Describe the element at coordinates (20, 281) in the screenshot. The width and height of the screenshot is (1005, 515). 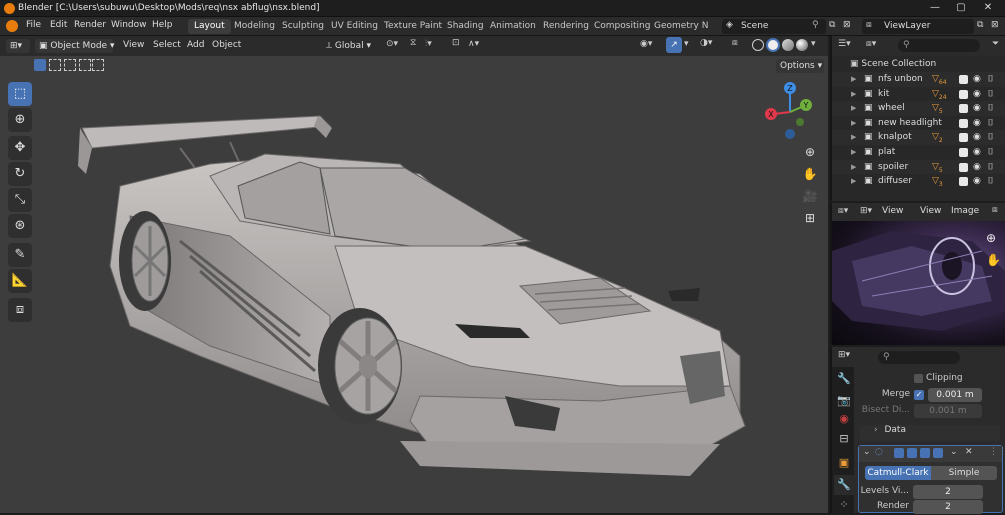
I see `measure-tool-icon: 📐` at that location.